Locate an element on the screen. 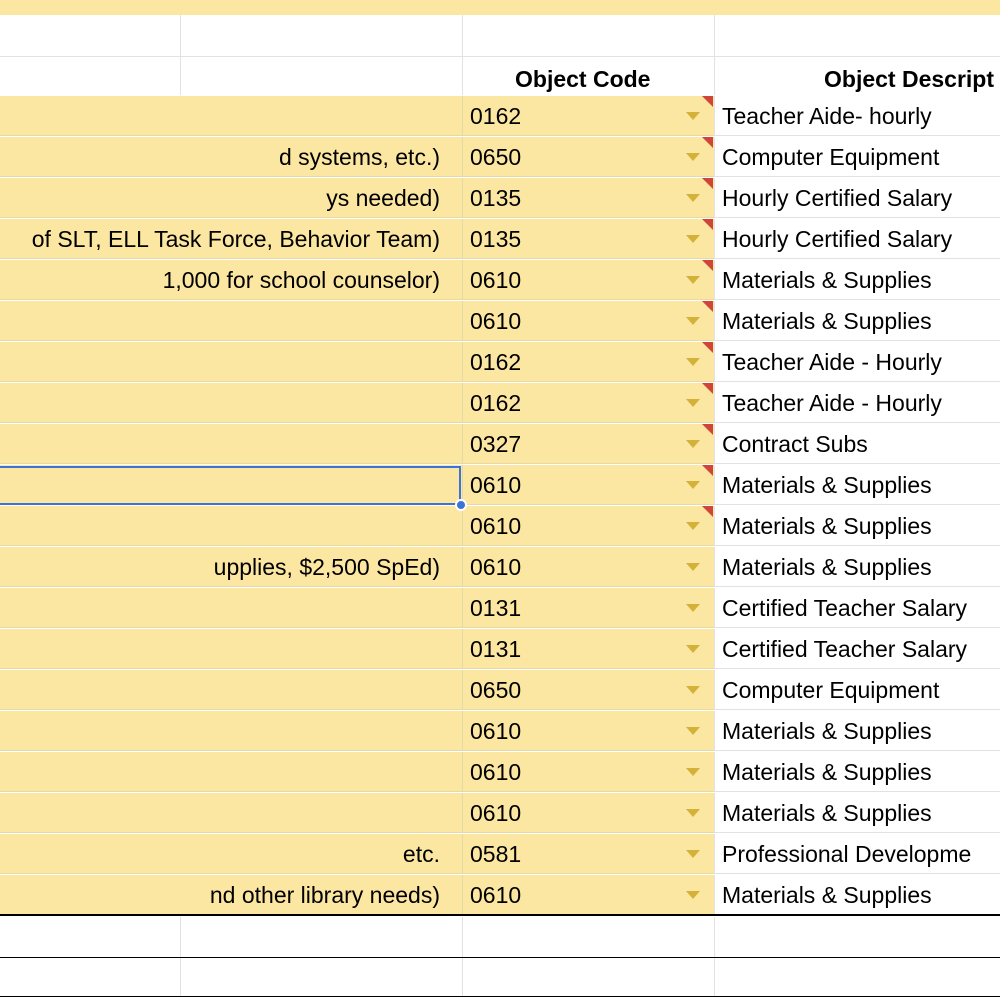 This screenshot has width=1000, height=1000. selected-cell-border is located at coordinates (230, 485).